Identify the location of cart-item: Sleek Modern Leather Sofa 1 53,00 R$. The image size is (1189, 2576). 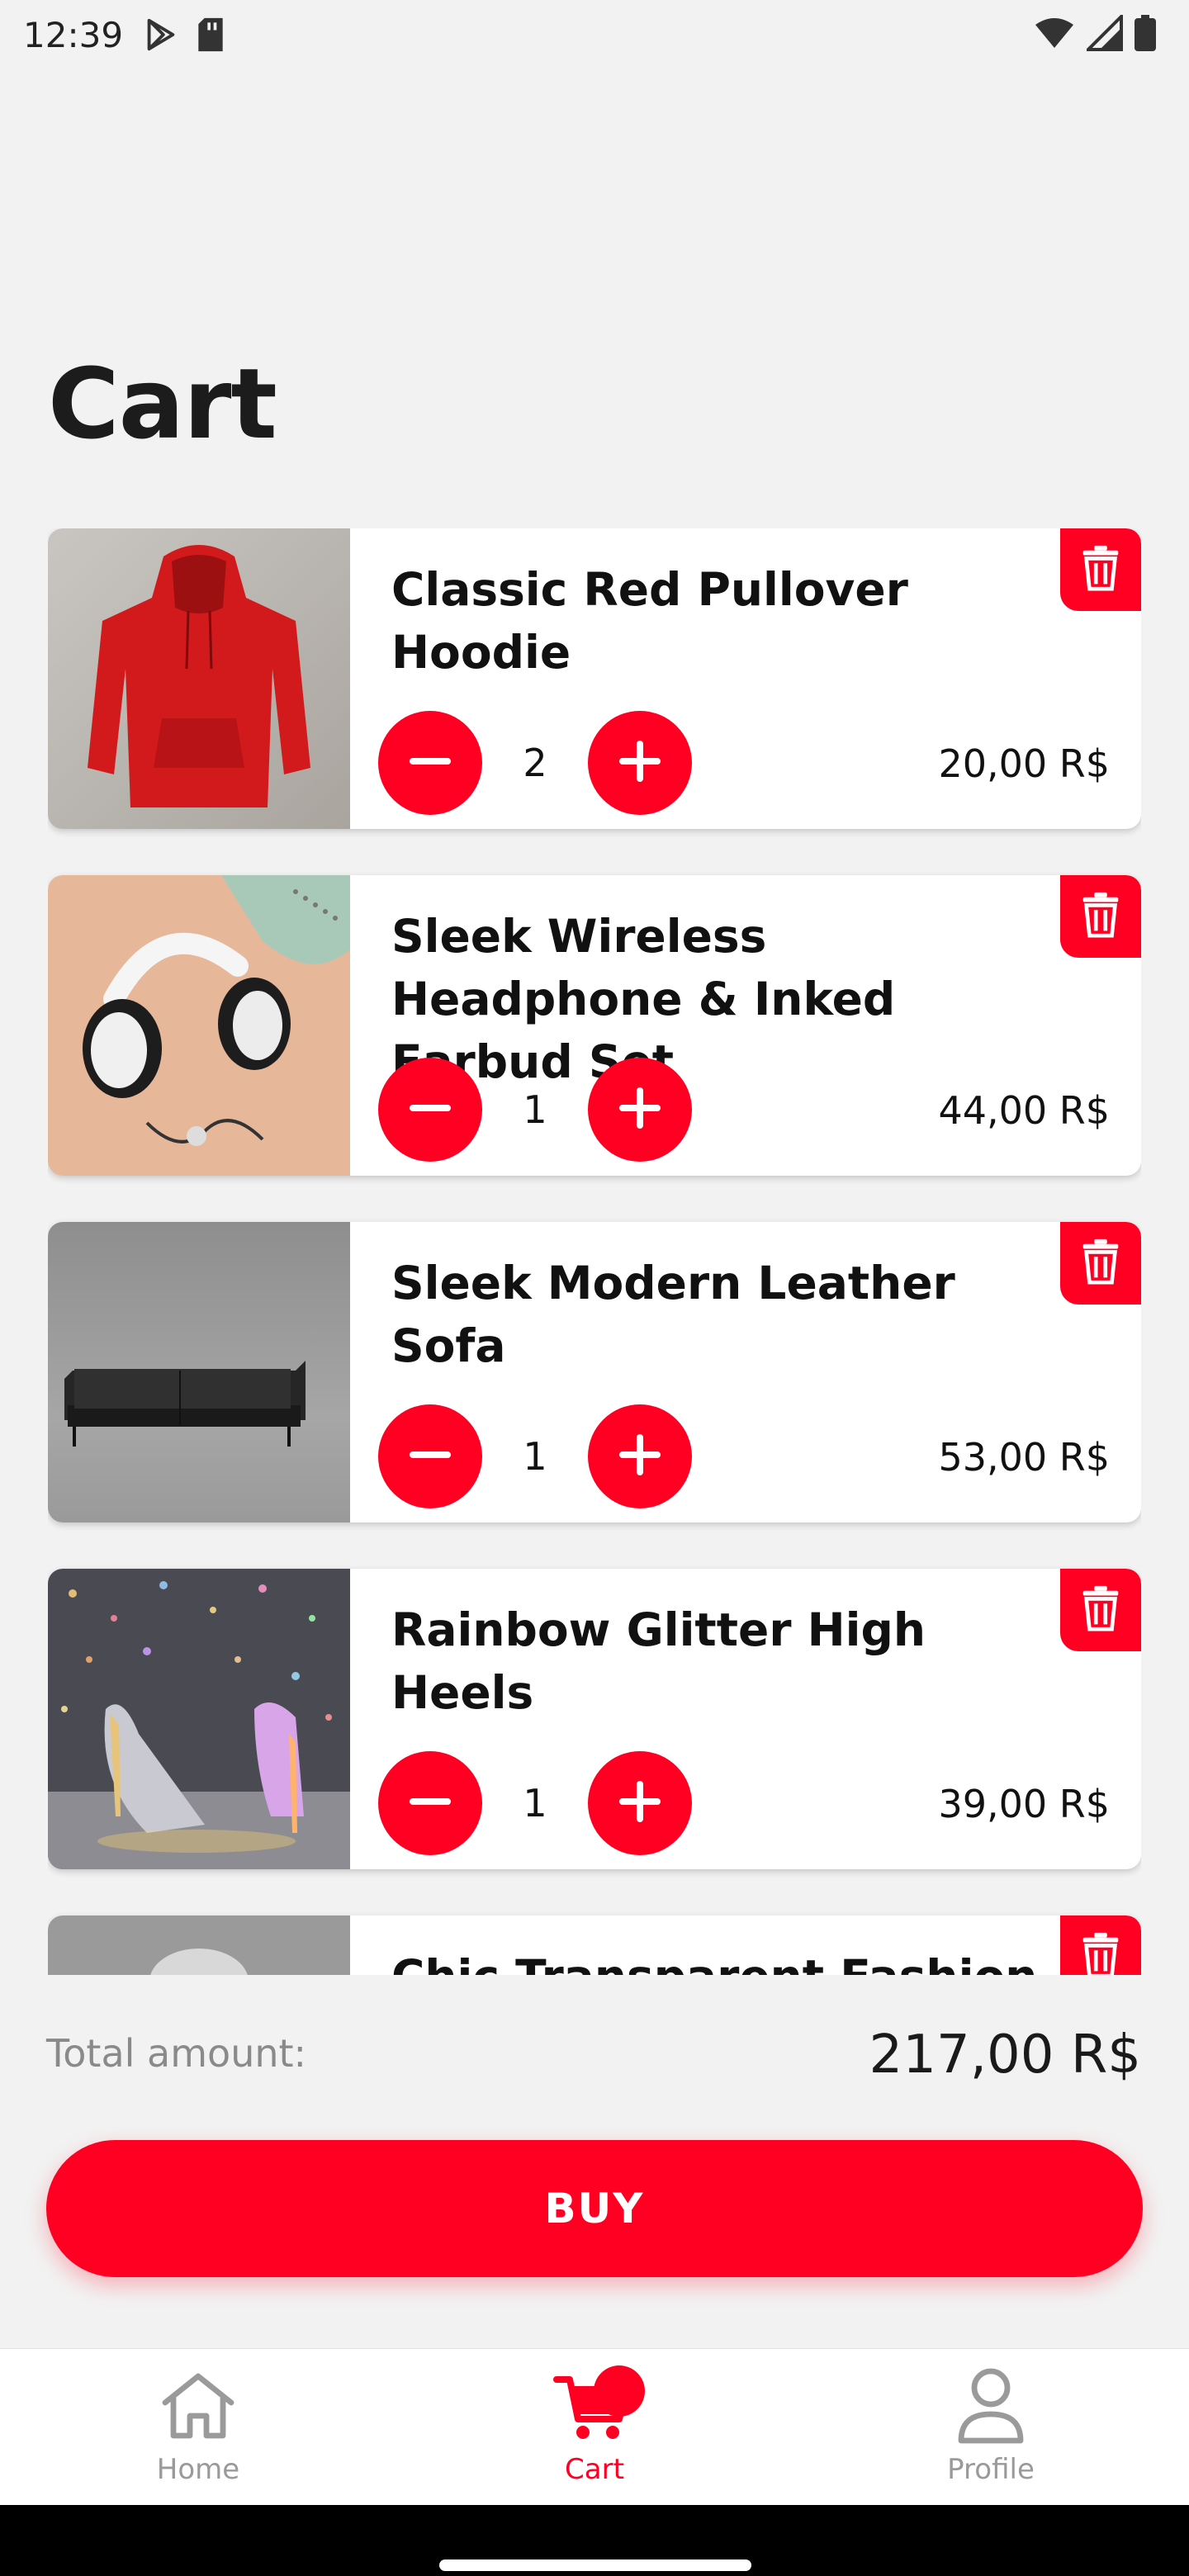
(594, 1372).